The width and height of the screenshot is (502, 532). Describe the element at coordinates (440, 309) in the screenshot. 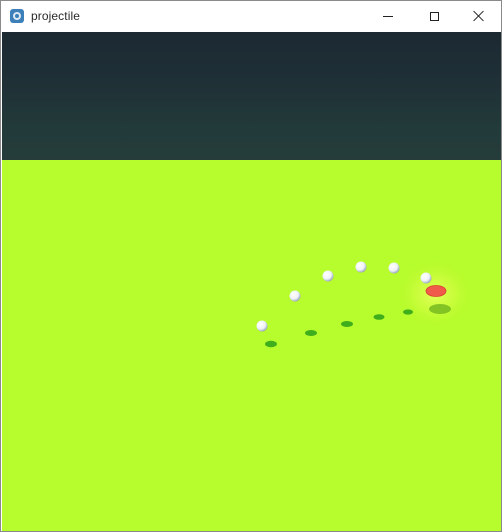

I see `target-shadow` at that location.